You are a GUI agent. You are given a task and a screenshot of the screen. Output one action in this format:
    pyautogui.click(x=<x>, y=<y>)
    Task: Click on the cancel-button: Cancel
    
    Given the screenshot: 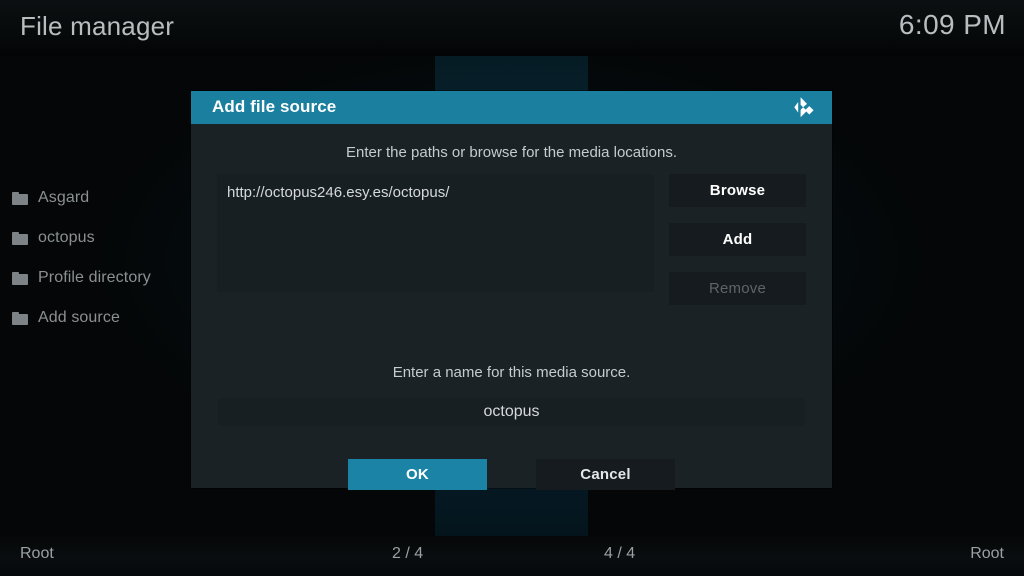 What is the action you would take?
    pyautogui.click(x=605, y=474)
    